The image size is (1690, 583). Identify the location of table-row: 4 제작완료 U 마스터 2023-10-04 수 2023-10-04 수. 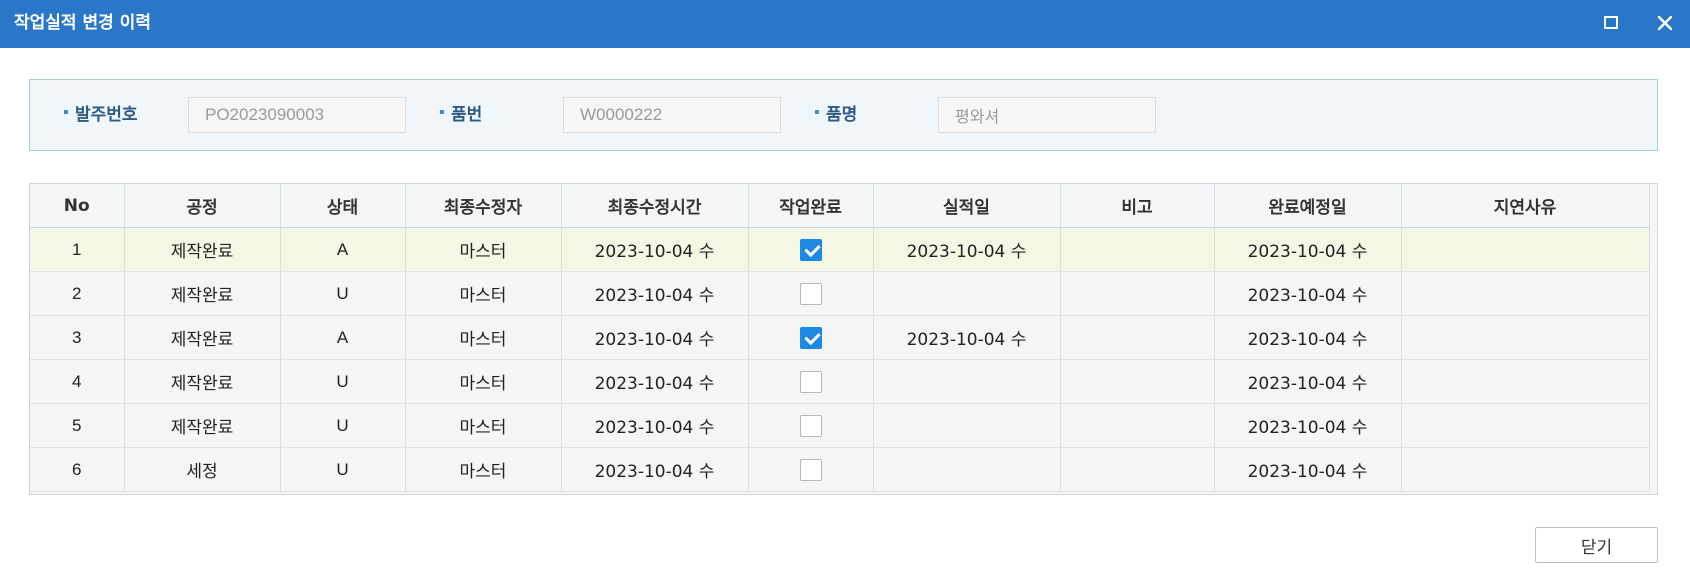
(840, 381).